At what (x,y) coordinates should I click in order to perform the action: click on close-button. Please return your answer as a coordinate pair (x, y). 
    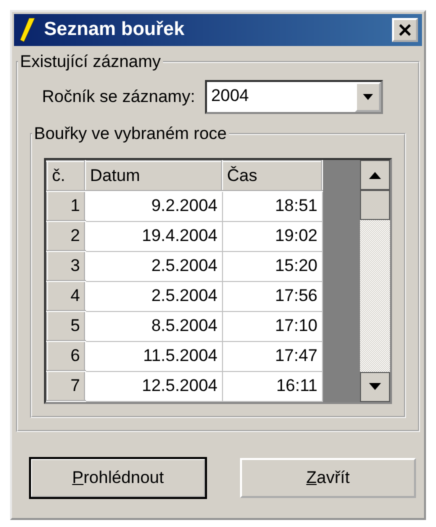
    Looking at the image, I should click on (405, 30).